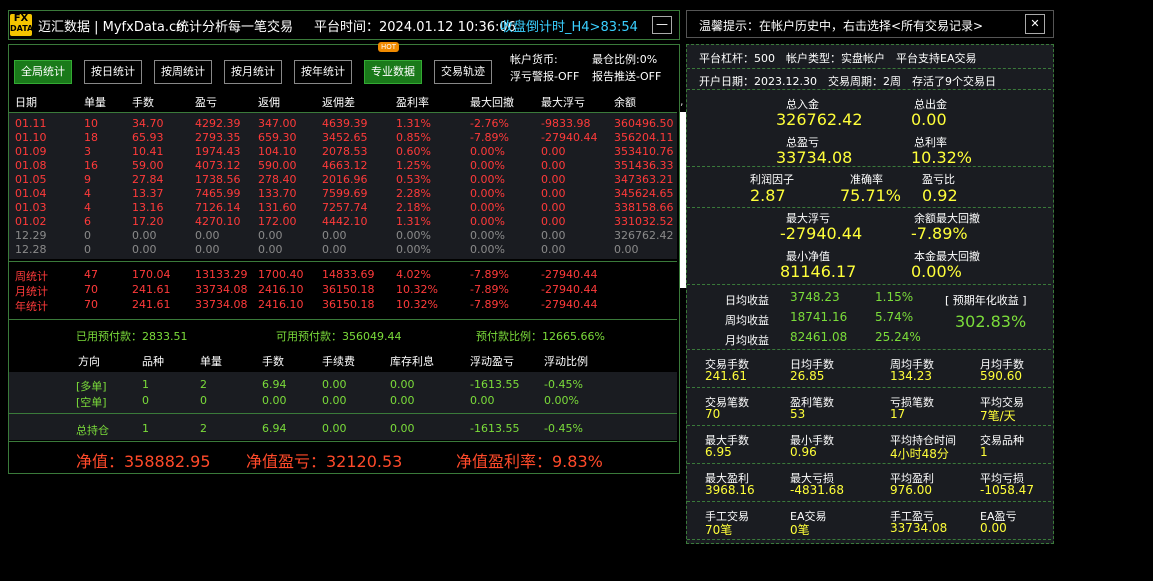  I want to click on position-total-cell: 0.00, so click(402, 428).